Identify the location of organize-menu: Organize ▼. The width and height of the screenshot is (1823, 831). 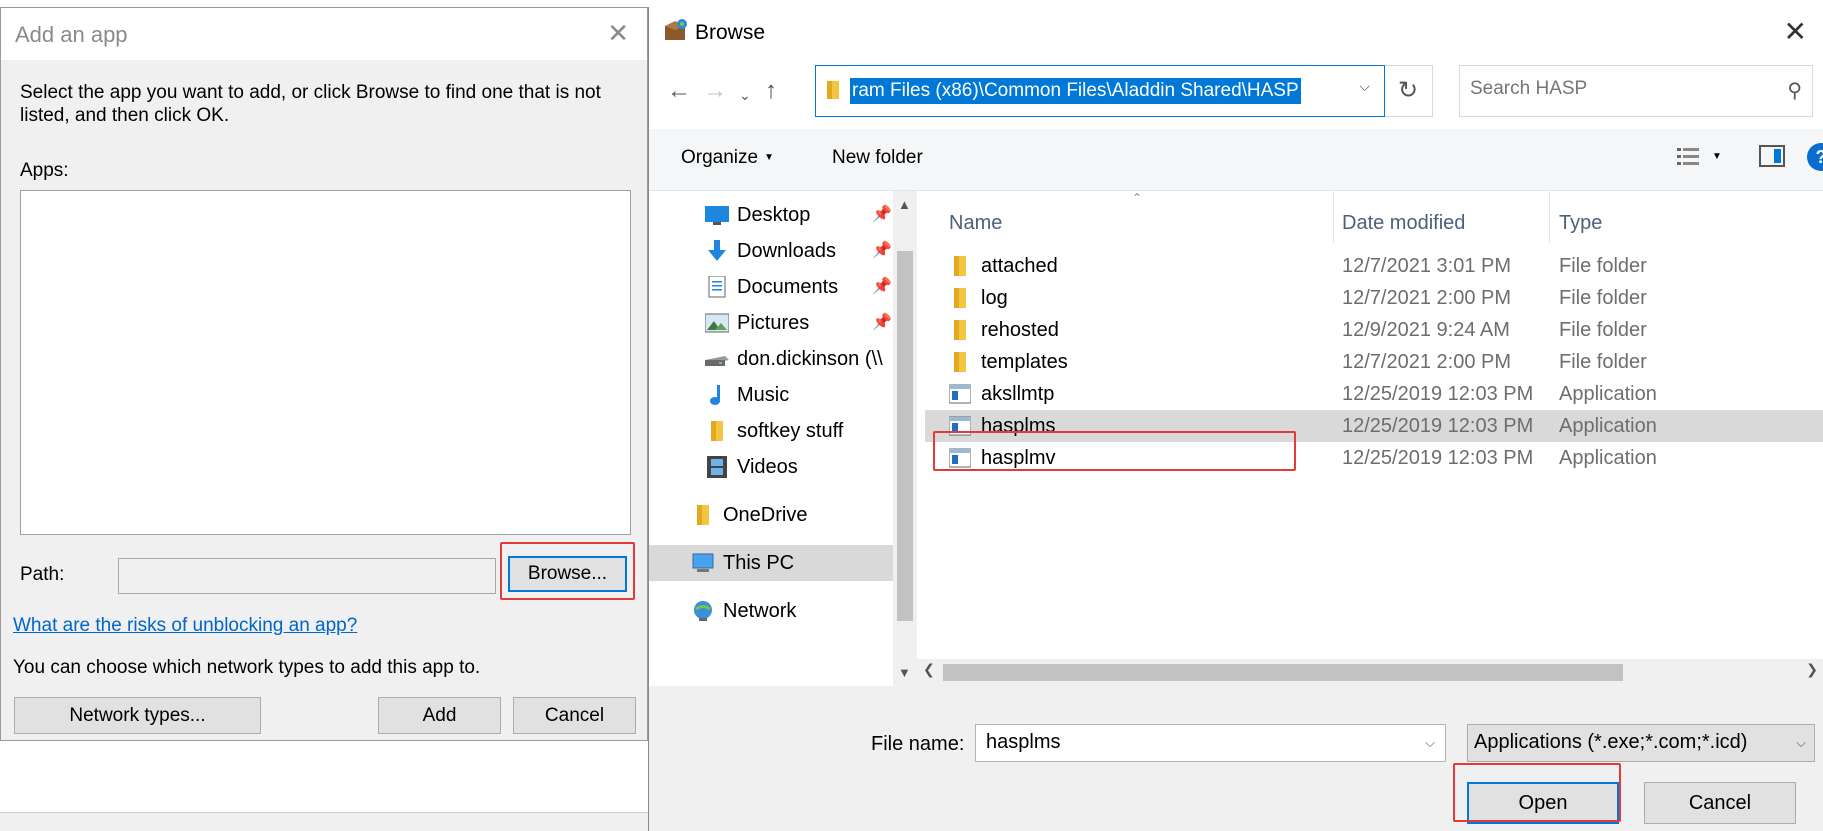
(727, 158).